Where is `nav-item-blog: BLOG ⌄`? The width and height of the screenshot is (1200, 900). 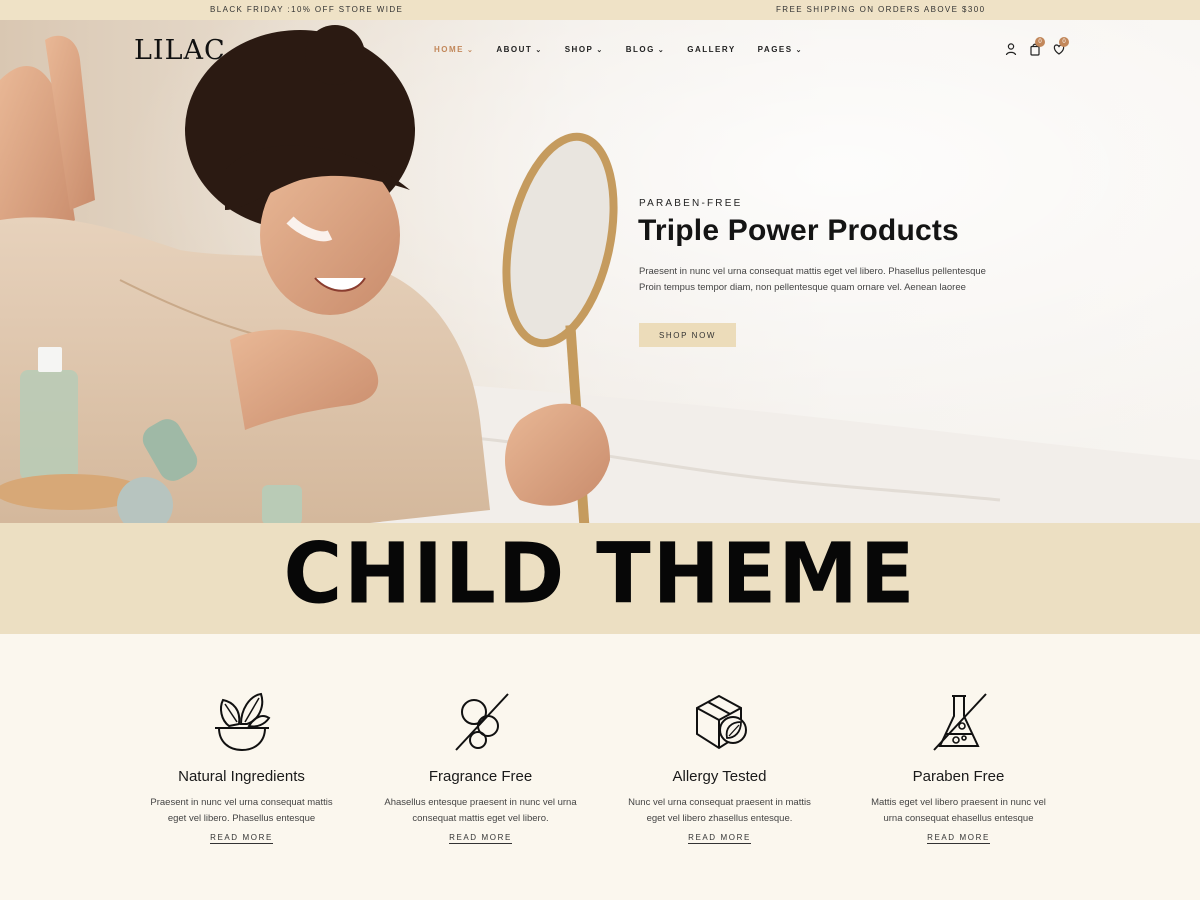
nav-item-blog: BLOG ⌄ is located at coordinates (645, 49).